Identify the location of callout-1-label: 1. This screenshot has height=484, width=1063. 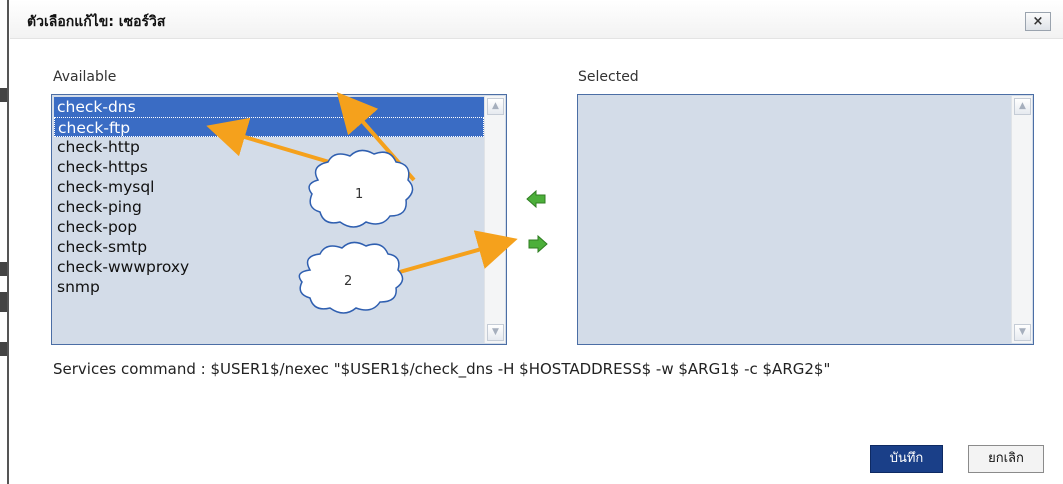
(359, 194).